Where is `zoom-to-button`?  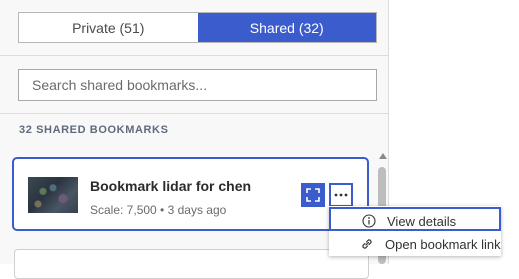 zoom-to-button is located at coordinates (313, 195).